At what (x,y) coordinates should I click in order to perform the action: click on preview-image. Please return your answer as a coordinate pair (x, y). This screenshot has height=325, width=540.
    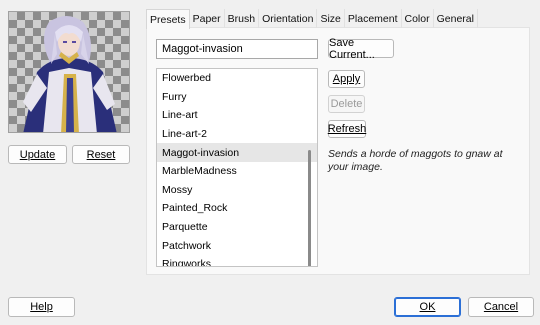
    Looking at the image, I should click on (69, 72).